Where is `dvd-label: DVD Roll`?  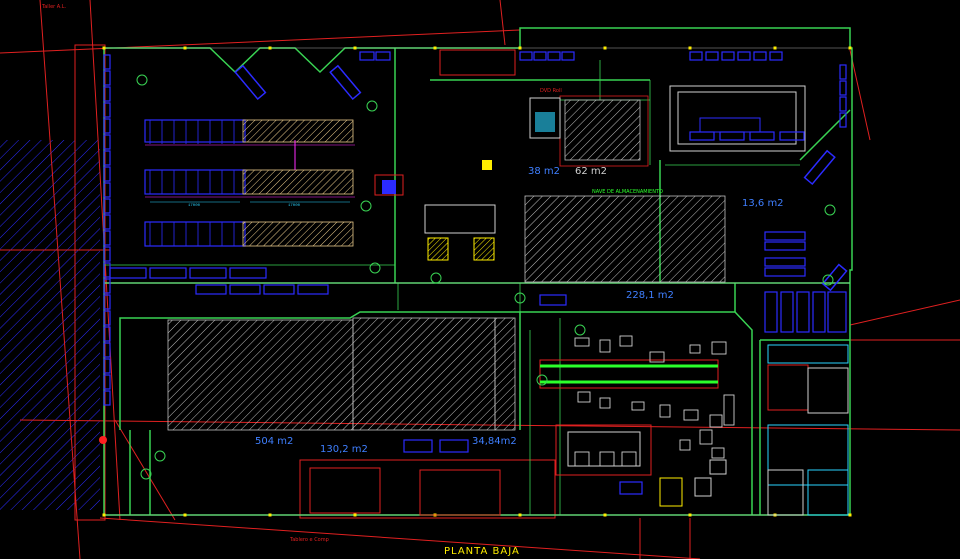
dvd-label: DVD Roll is located at coordinates (551, 91).